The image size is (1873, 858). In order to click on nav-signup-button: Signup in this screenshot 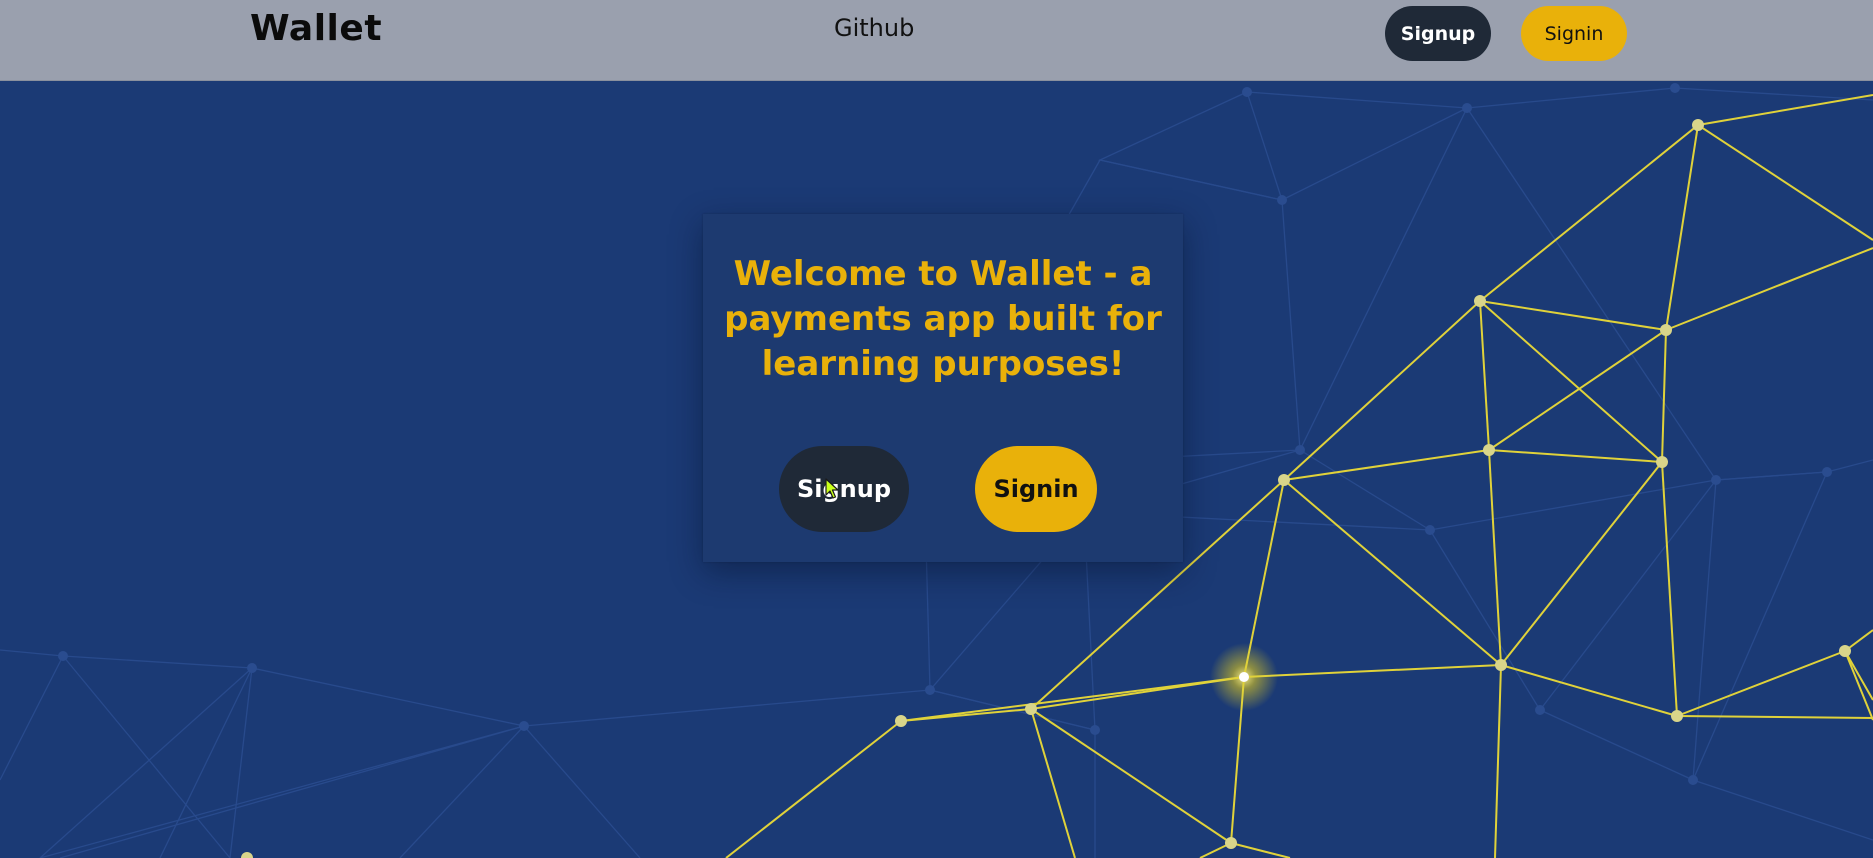, I will do `click(1438, 33)`.